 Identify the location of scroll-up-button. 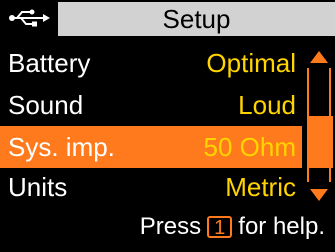
(319, 57).